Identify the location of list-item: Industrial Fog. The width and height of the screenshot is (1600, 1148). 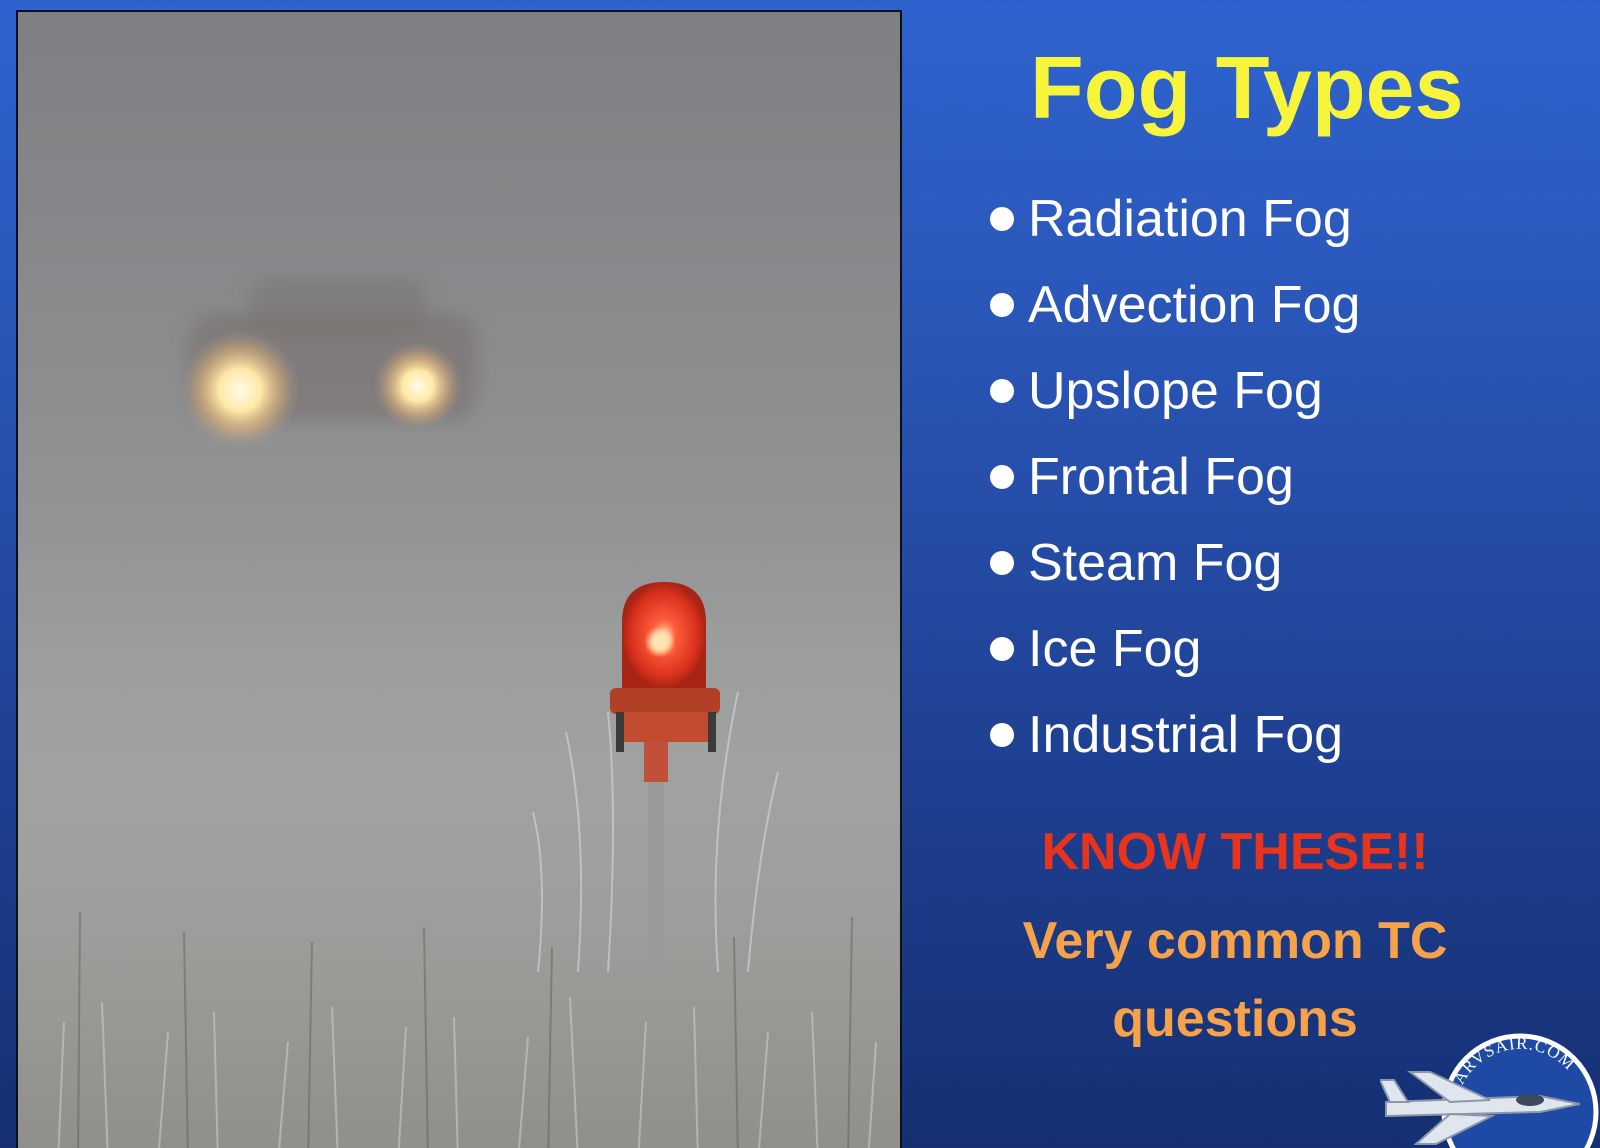
(1175, 735).